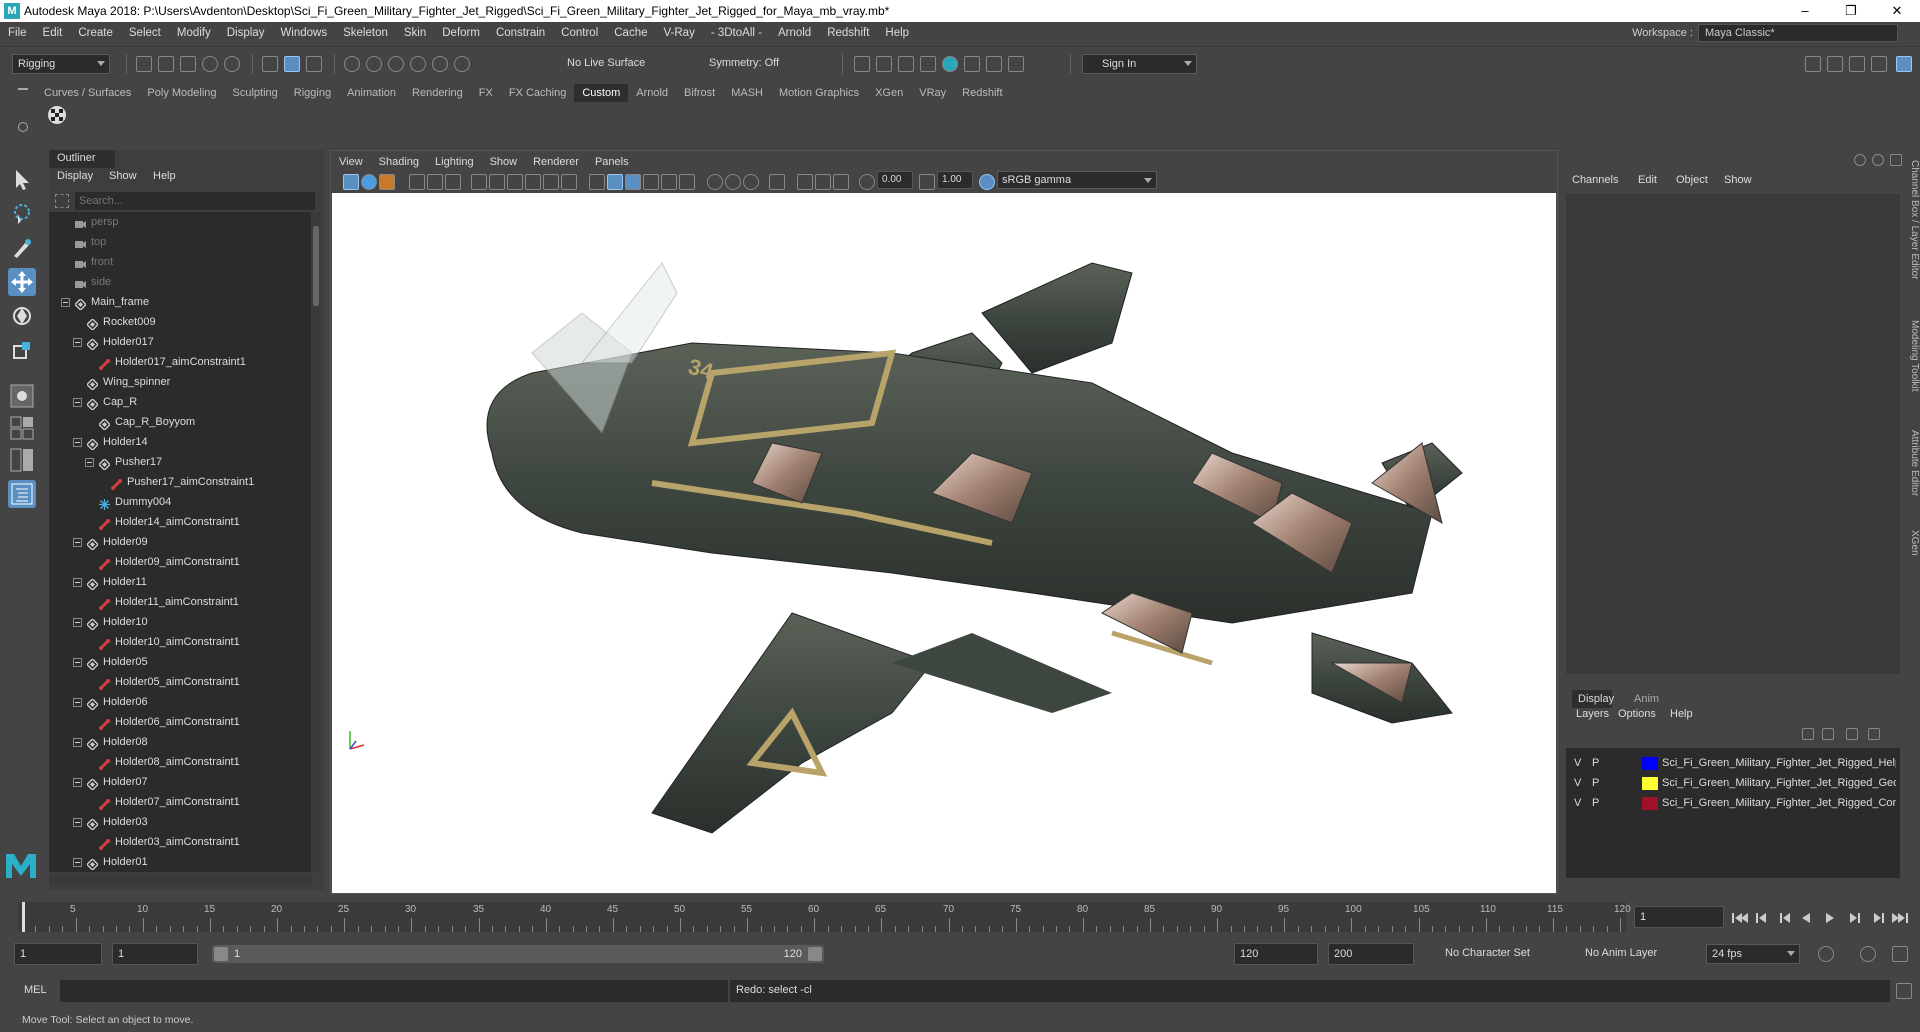  I want to click on menu-deform: Deform, so click(461, 33).